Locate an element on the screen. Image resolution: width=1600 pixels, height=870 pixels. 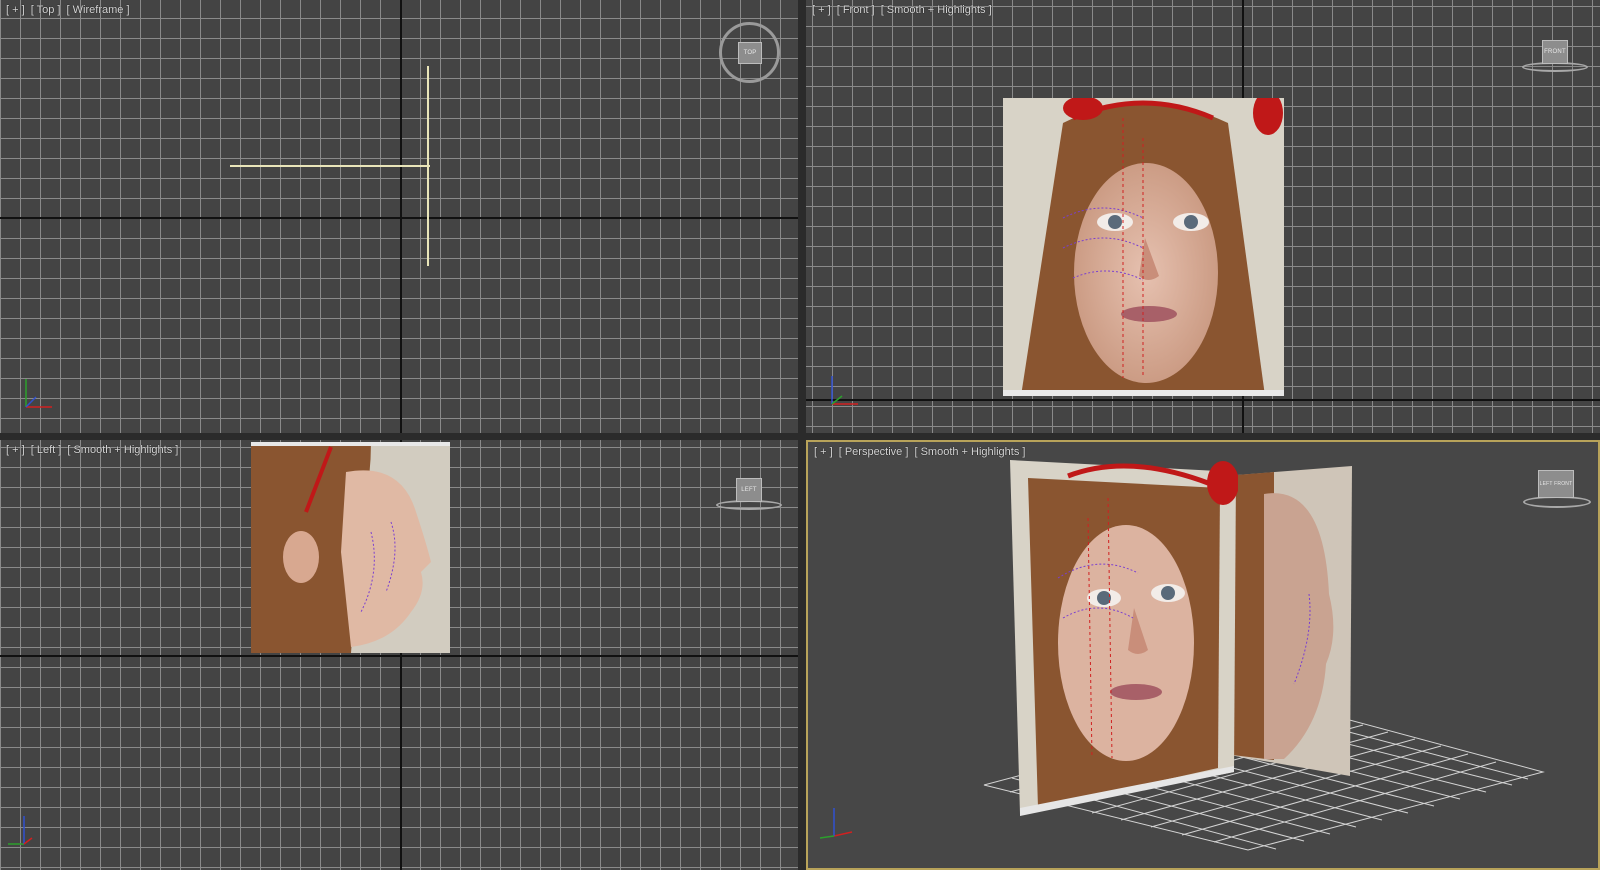
viewport-shading-mode: [ Wireframe ] is located at coordinates (98, 10).